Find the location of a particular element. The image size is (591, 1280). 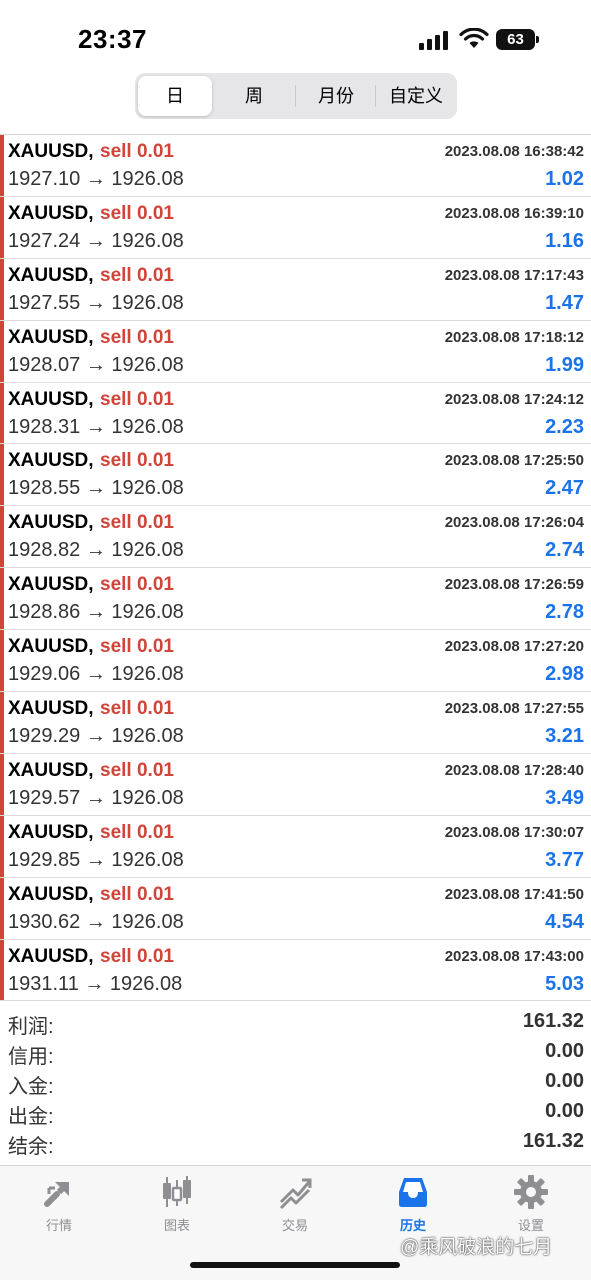

battery-level: 63 is located at coordinates (515, 39).